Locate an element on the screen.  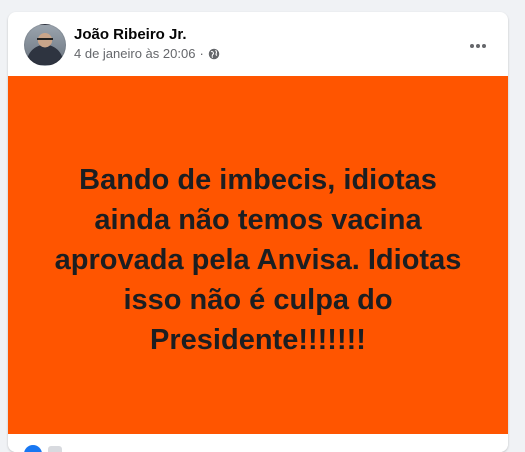
post-meta: 4 de janeiro às 20:06 · is located at coordinates (147, 53).